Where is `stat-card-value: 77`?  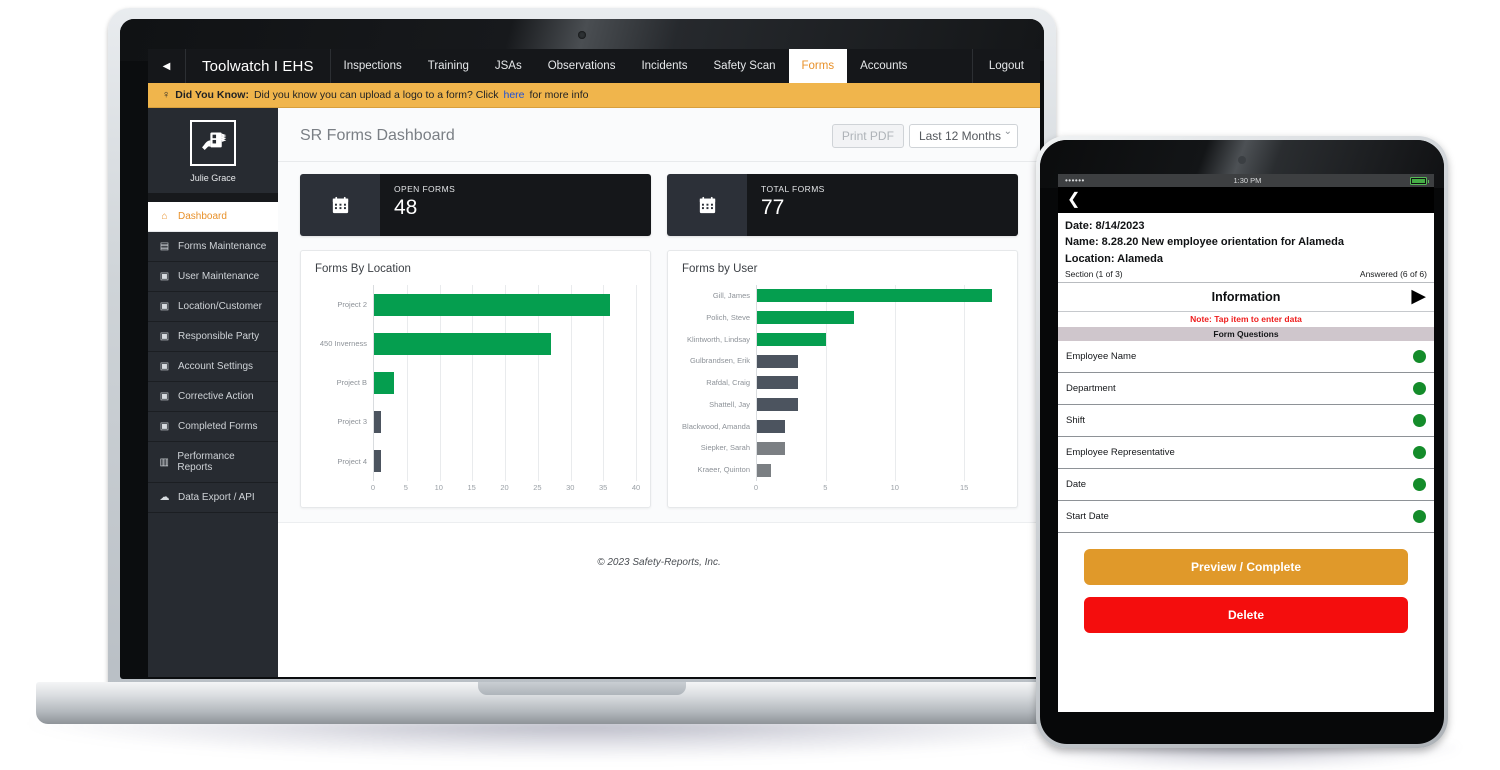 stat-card-value: 77 is located at coordinates (773, 207).